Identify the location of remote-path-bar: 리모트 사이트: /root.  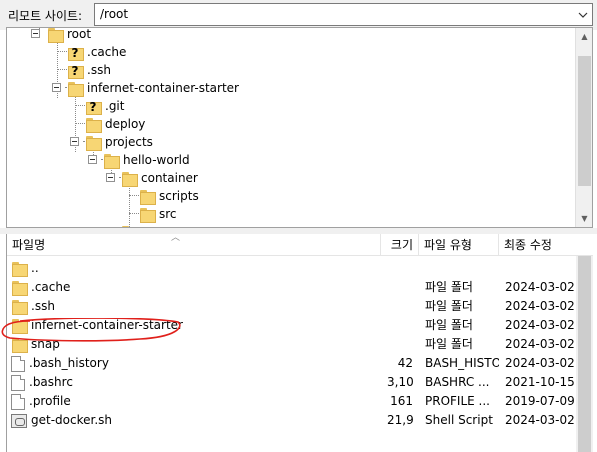
(298, 15).